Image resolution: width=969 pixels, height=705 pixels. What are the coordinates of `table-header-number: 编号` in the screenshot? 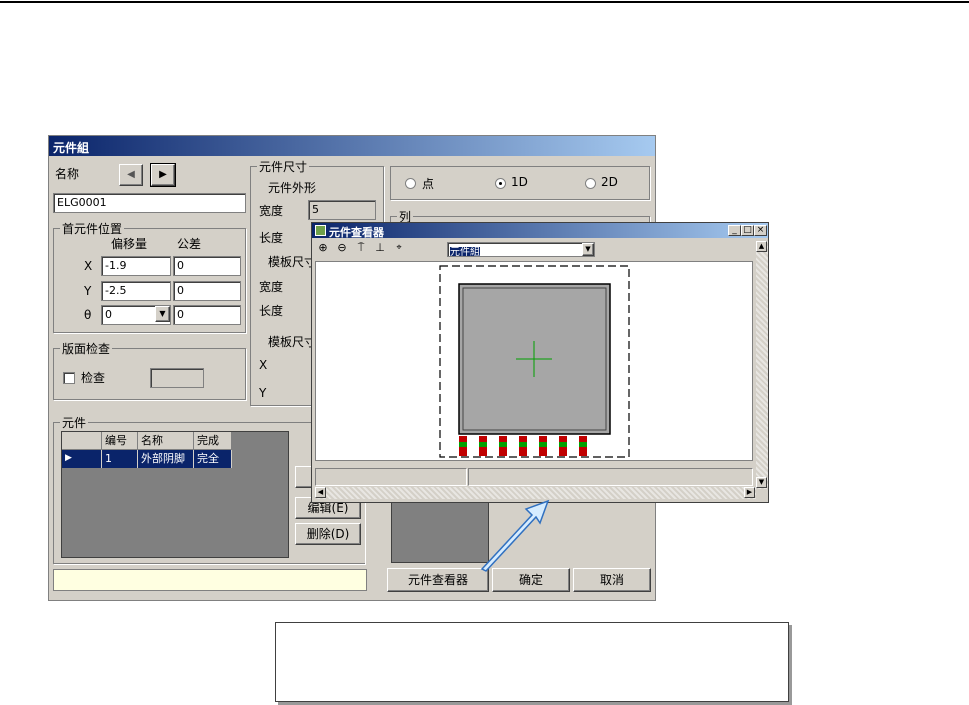 It's located at (120, 441).